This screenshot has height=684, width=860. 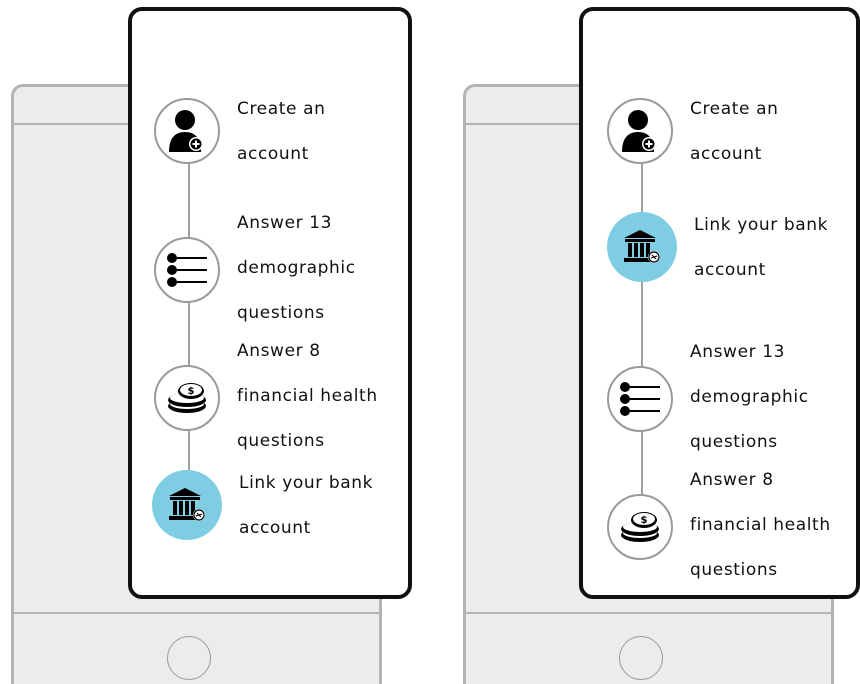 I want to click on step-financial-questions: $ Answer 8 financial health questions, so click(x=719, y=527).